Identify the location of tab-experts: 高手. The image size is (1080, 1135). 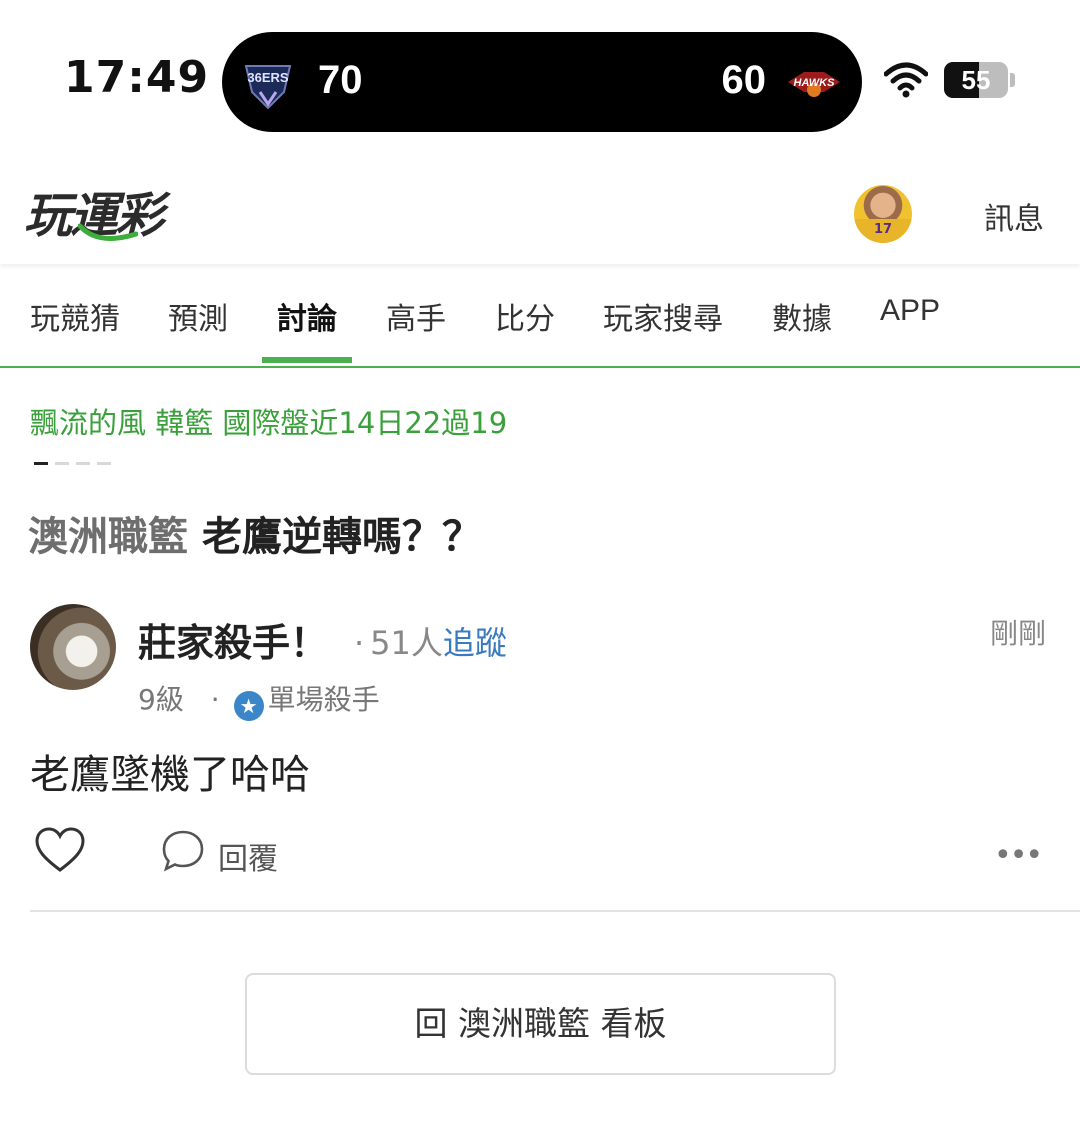
(416, 316).